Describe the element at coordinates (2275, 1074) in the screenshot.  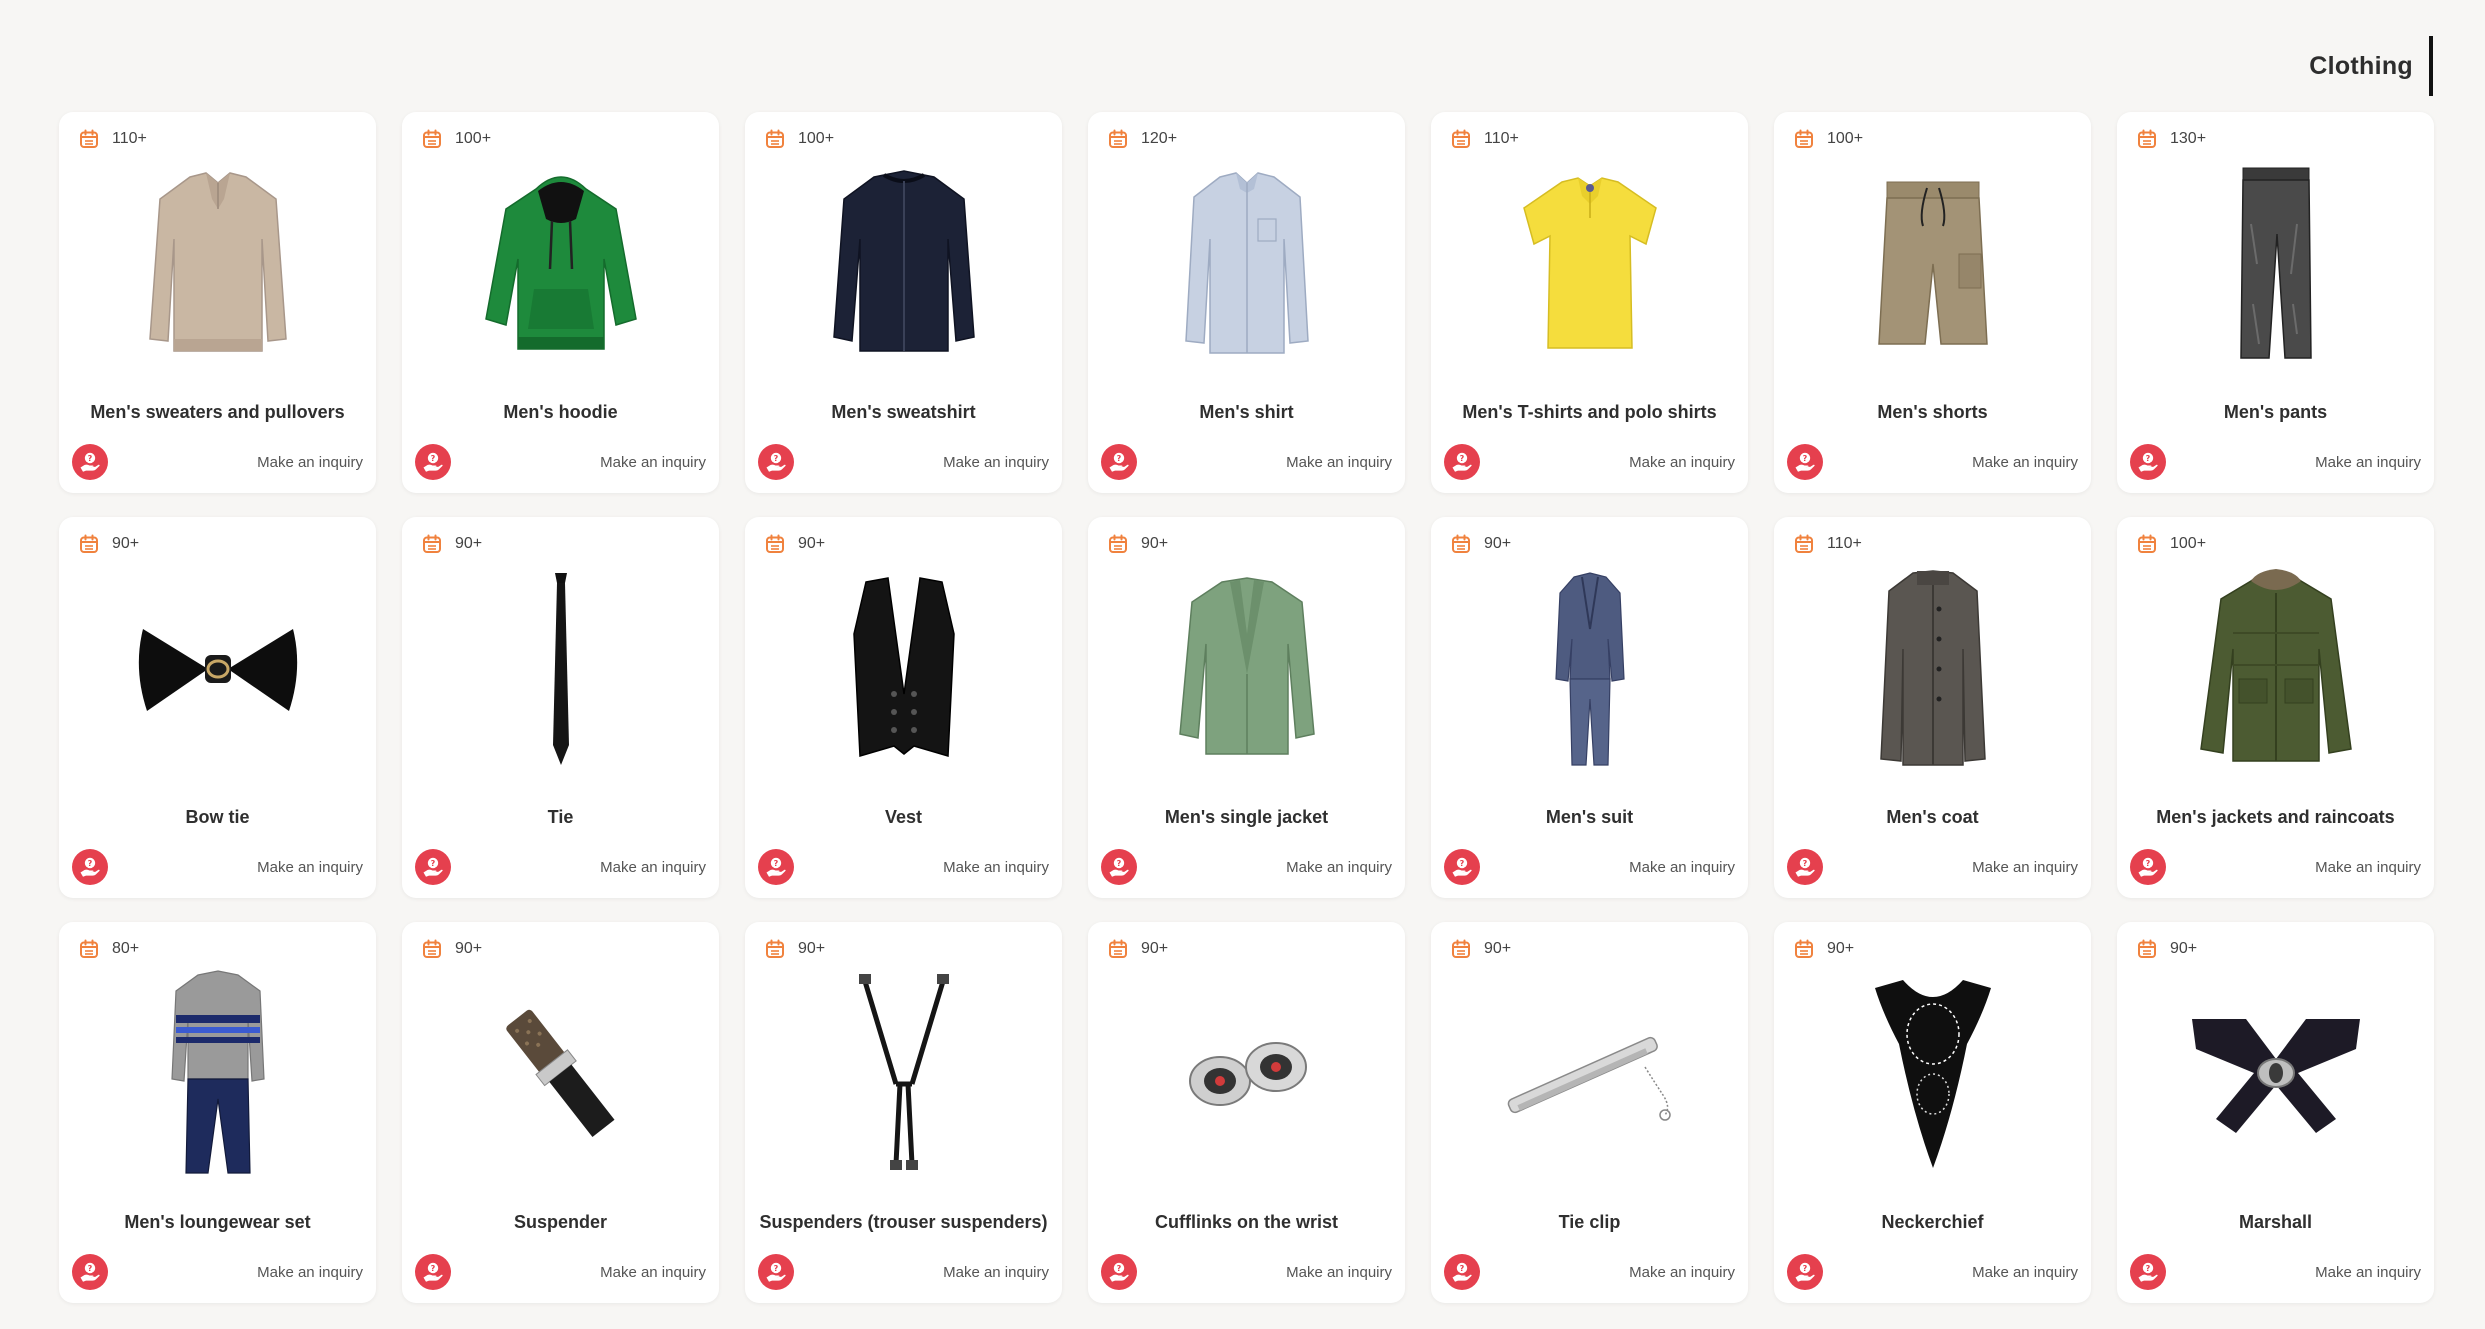
I see `marshall-image` at that location.